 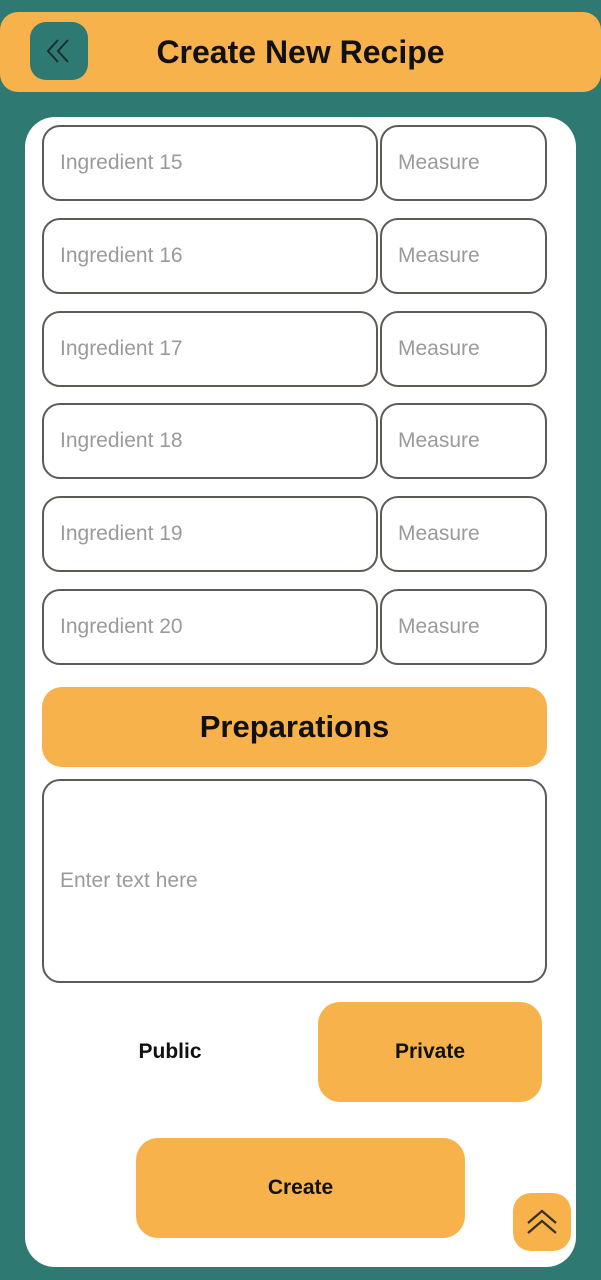 I want to click on measure-18-input, so click(x=463, y=441).